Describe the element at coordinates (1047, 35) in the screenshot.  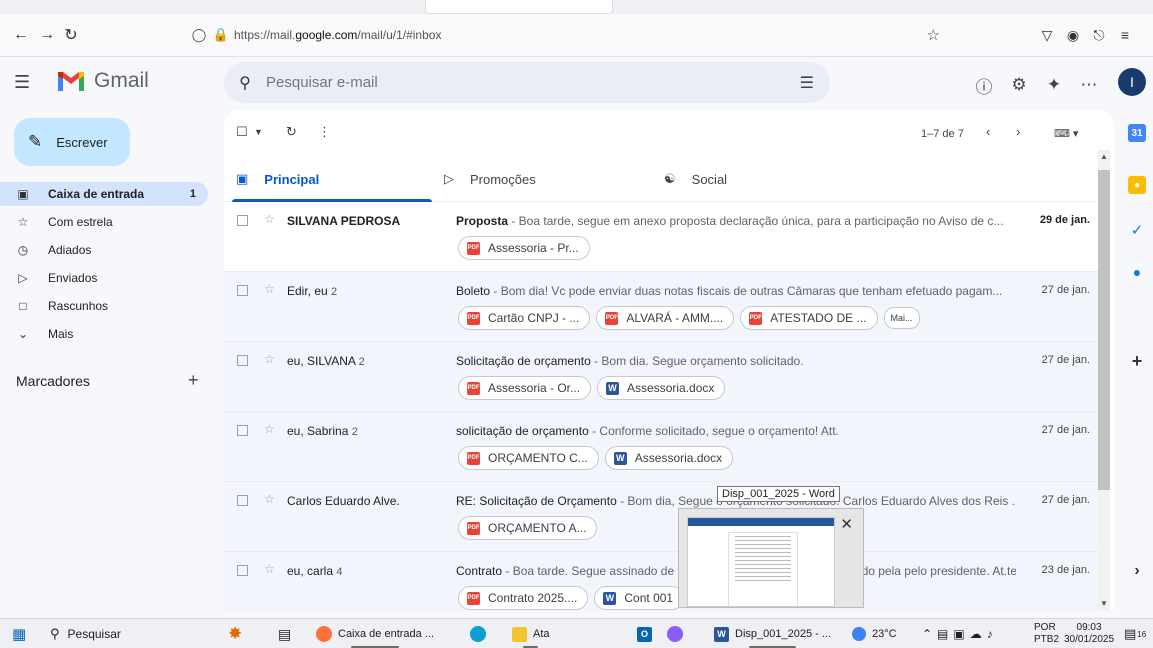
I see `pocket-icon: ▽` at that location.